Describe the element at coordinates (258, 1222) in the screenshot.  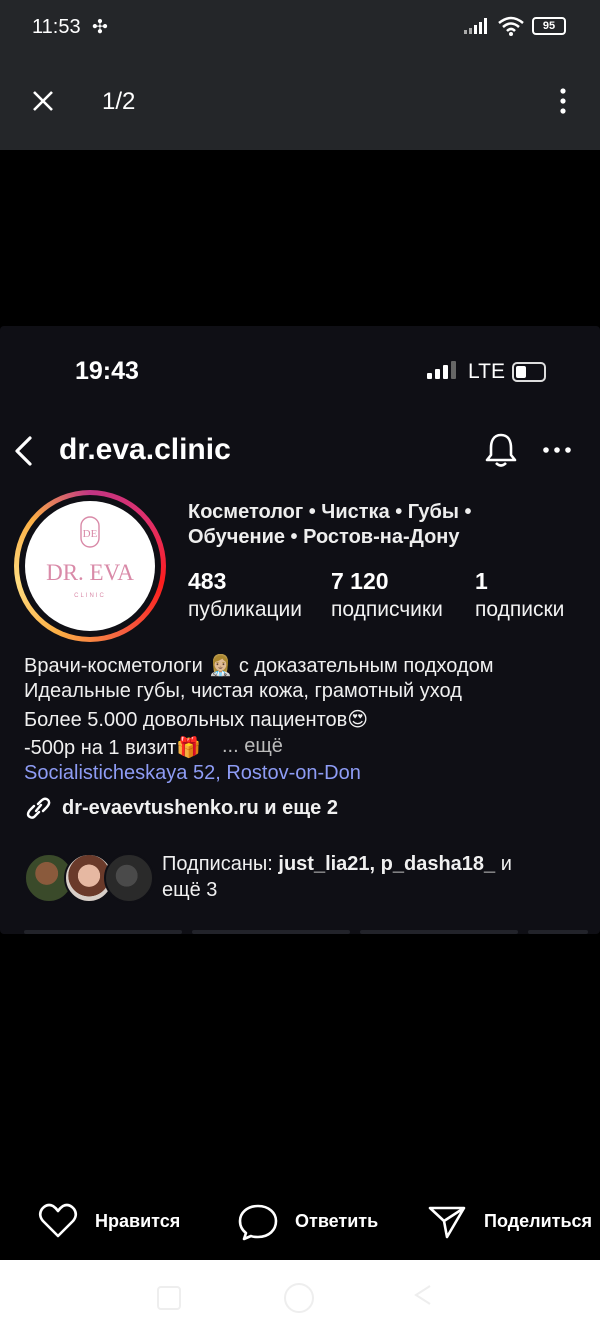
I see `comment-bubble-icon` at that location.